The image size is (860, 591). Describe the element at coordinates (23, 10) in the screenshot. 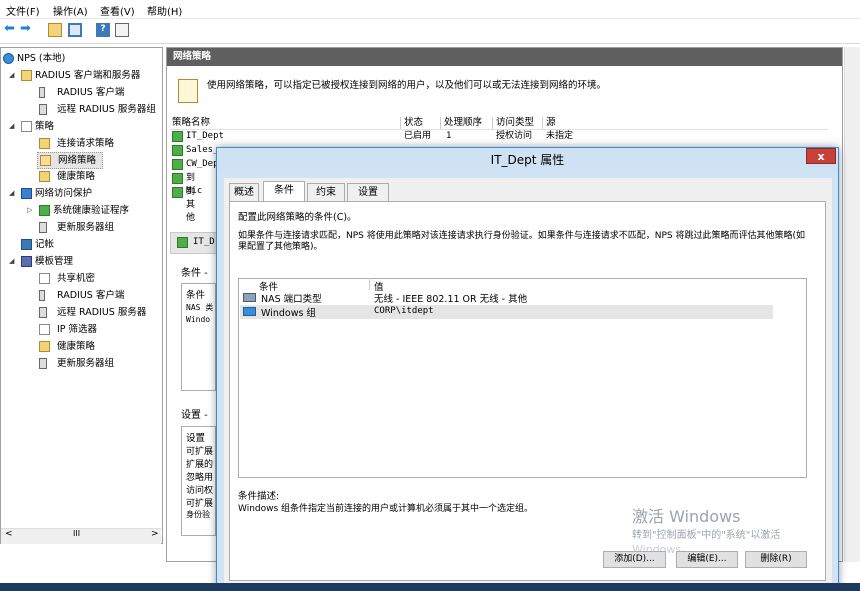

I see `menu-file: 文件(F)` at that location.